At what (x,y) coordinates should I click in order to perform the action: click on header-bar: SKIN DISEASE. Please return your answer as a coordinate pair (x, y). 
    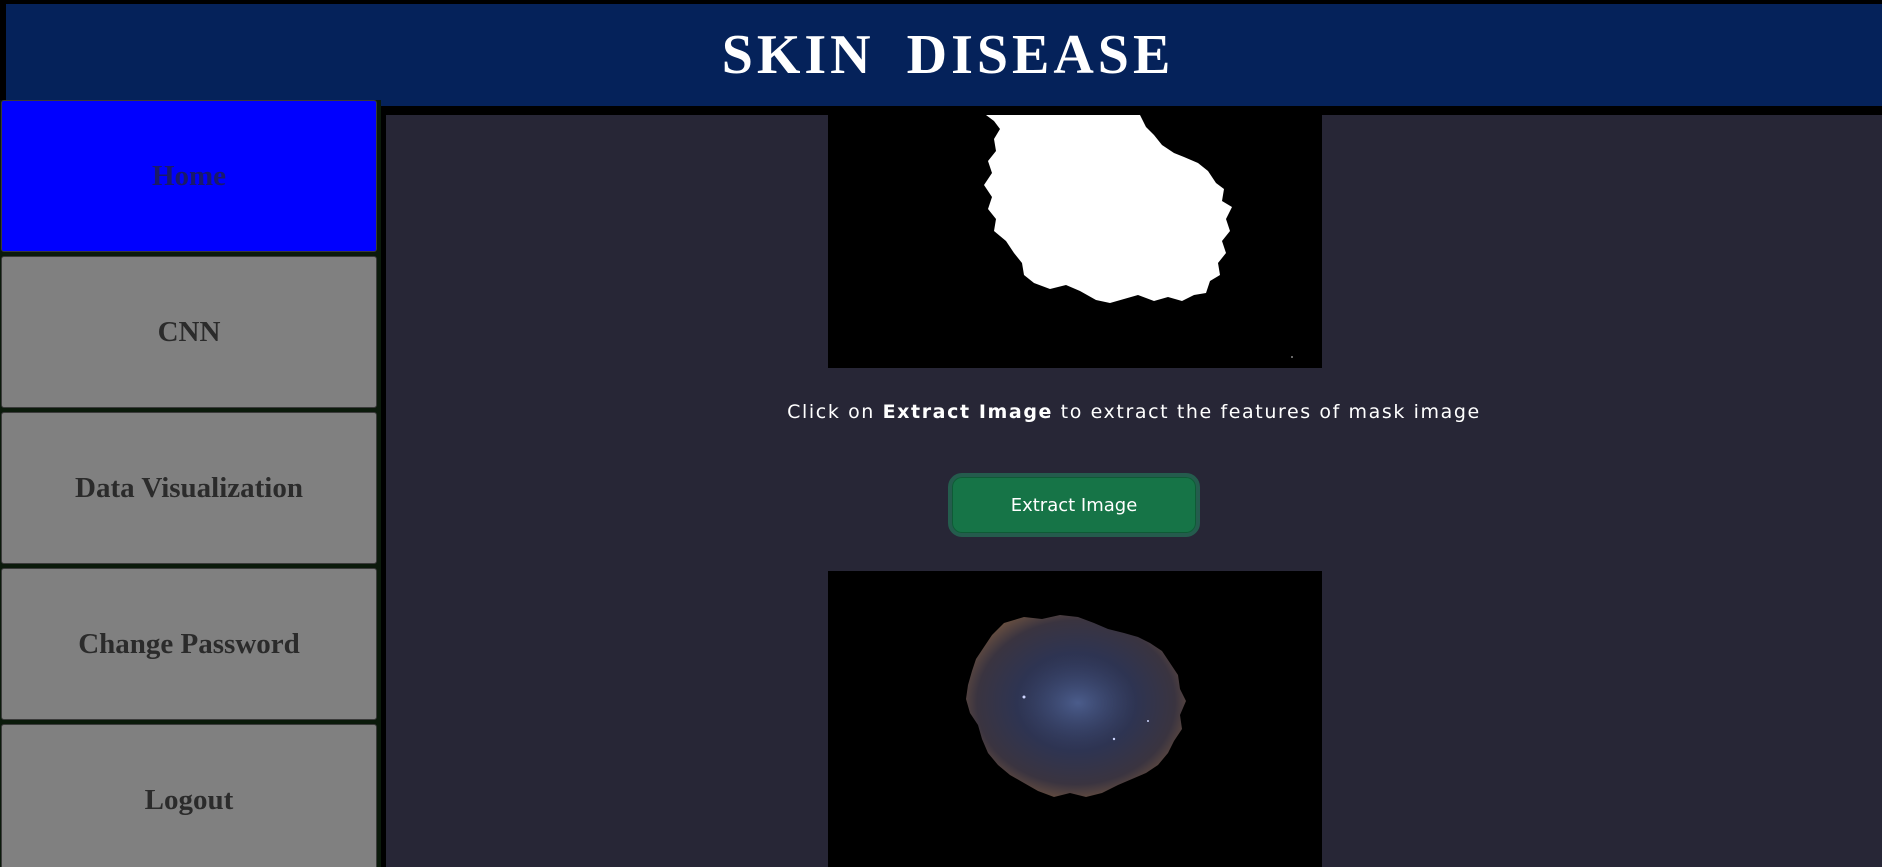
    Looking at the image, I should click on (944, 55).